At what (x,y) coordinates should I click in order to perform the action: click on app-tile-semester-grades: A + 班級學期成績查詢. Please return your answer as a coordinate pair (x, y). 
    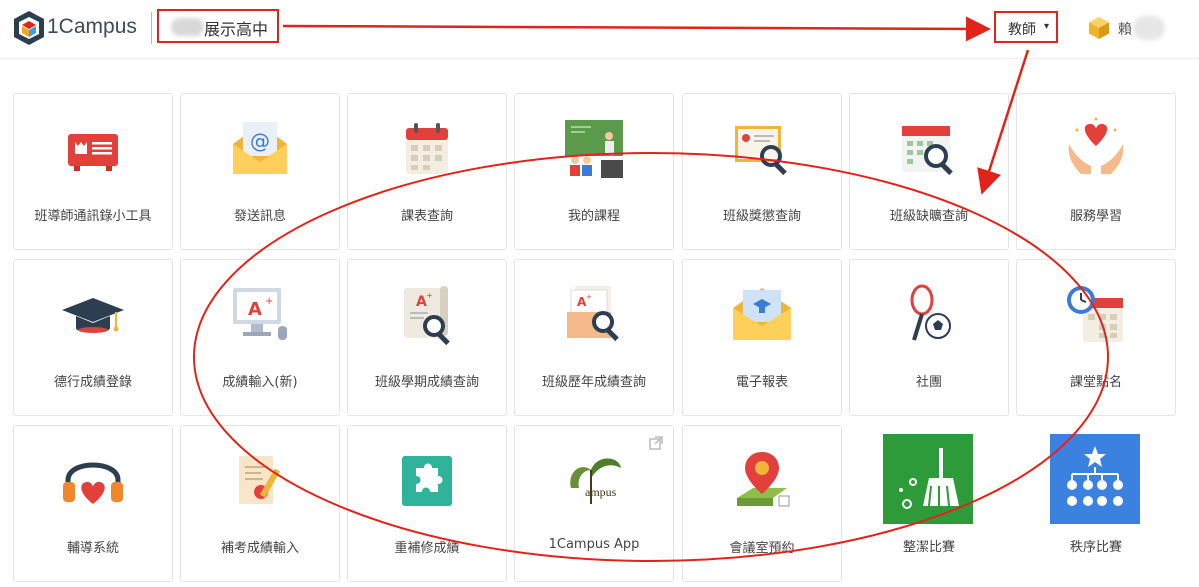
    Looking at the image, I should click on (427, 337).